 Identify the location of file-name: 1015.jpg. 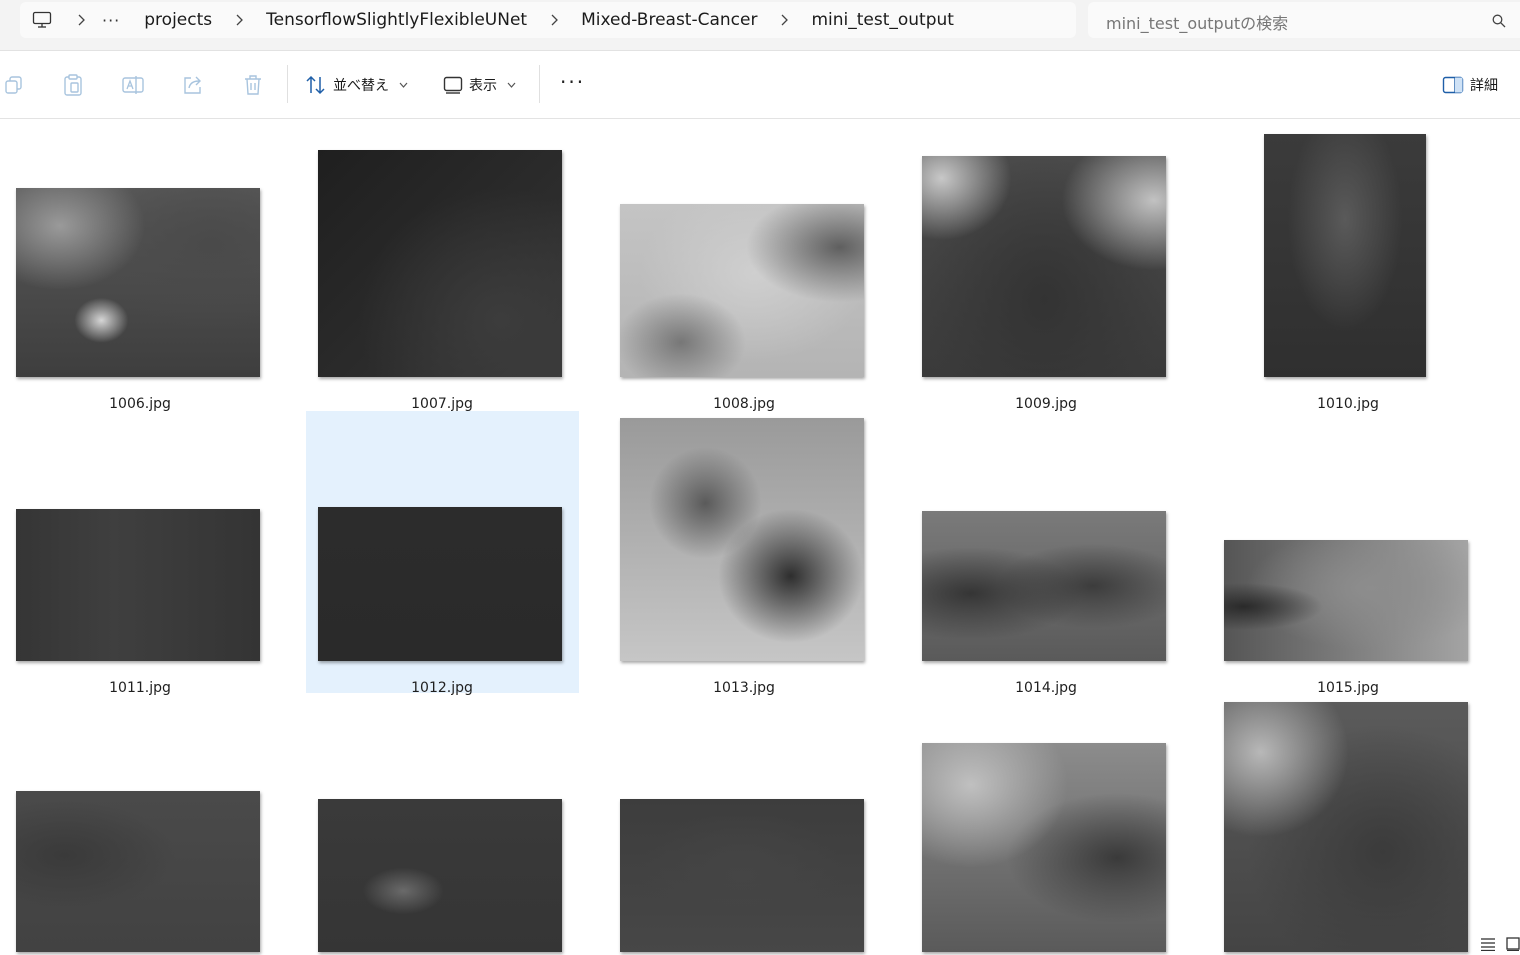
(1348, 688).